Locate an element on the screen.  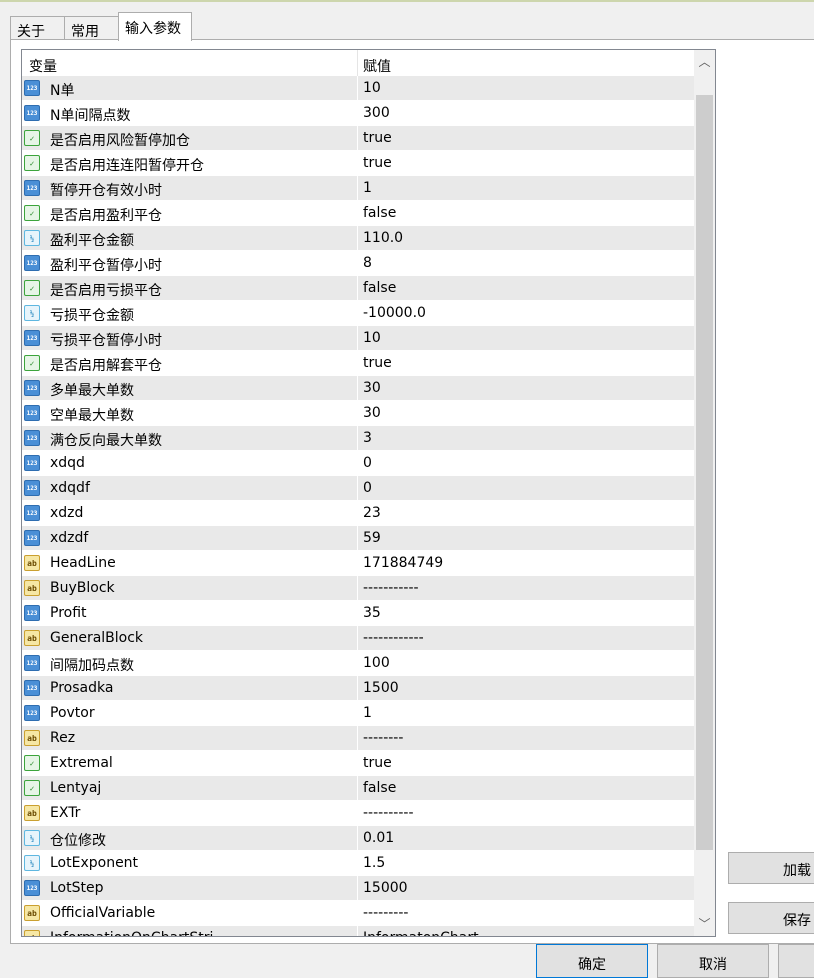
table-row: 123 Profit 35 is located at coordinates (358, 613).